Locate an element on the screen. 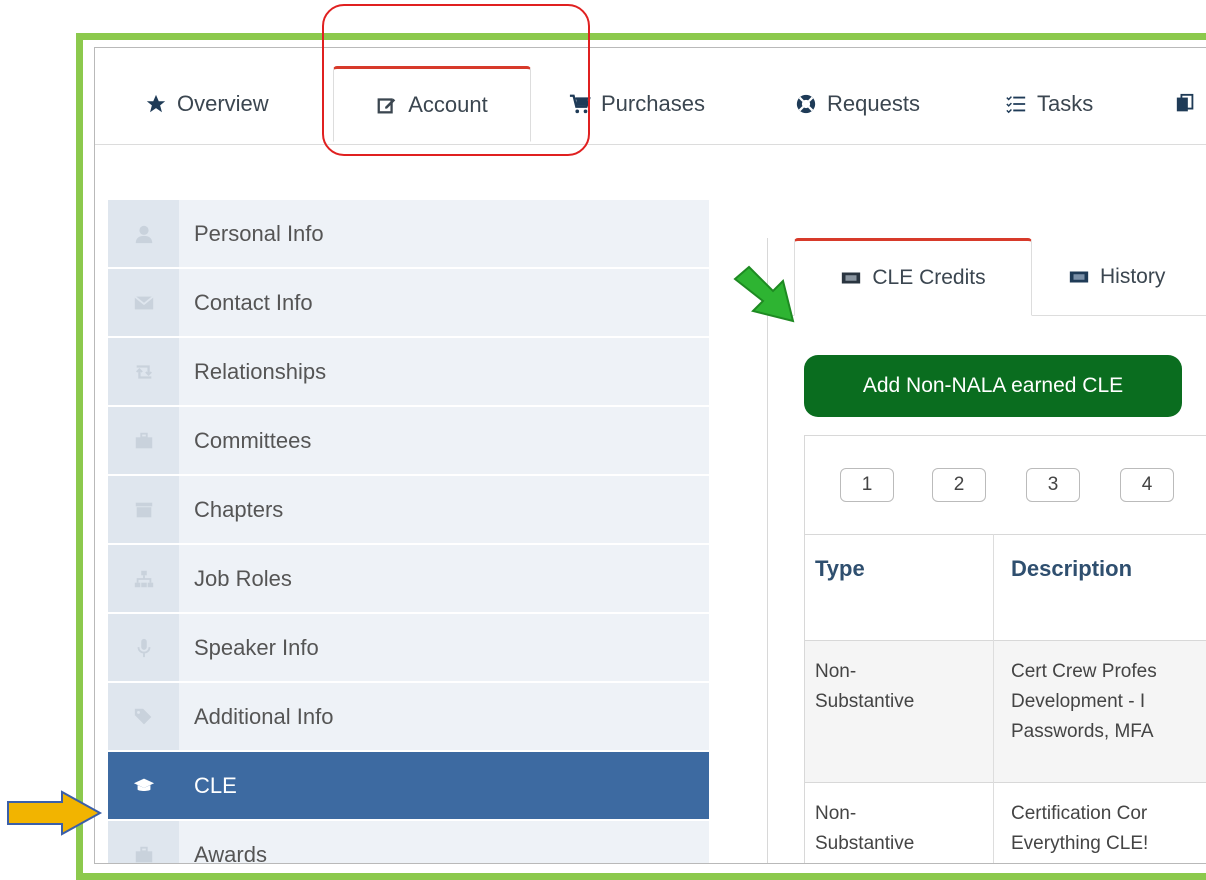 The width and height of the screenshot is (1206, 880). tab-label: Requests is located at coordinates (873, 103).